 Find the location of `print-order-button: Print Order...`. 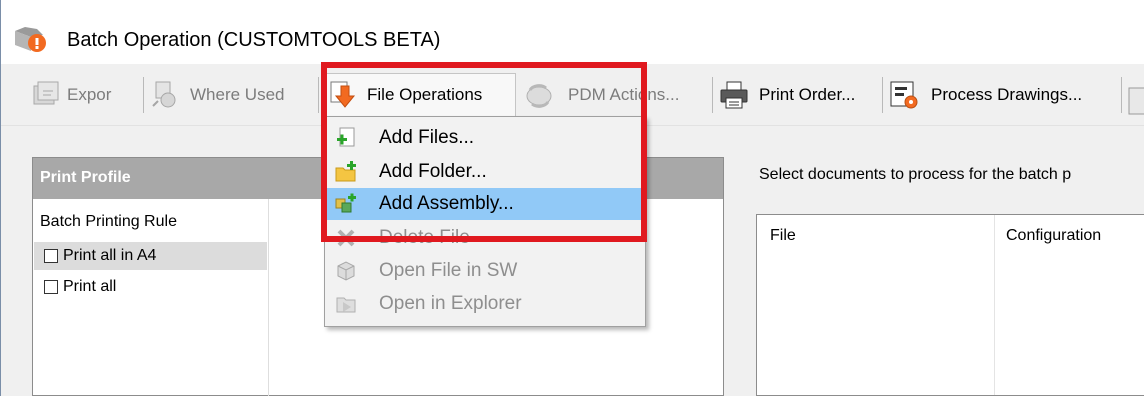

print-order-button: Print Order... is located at coordinates (785, 95).